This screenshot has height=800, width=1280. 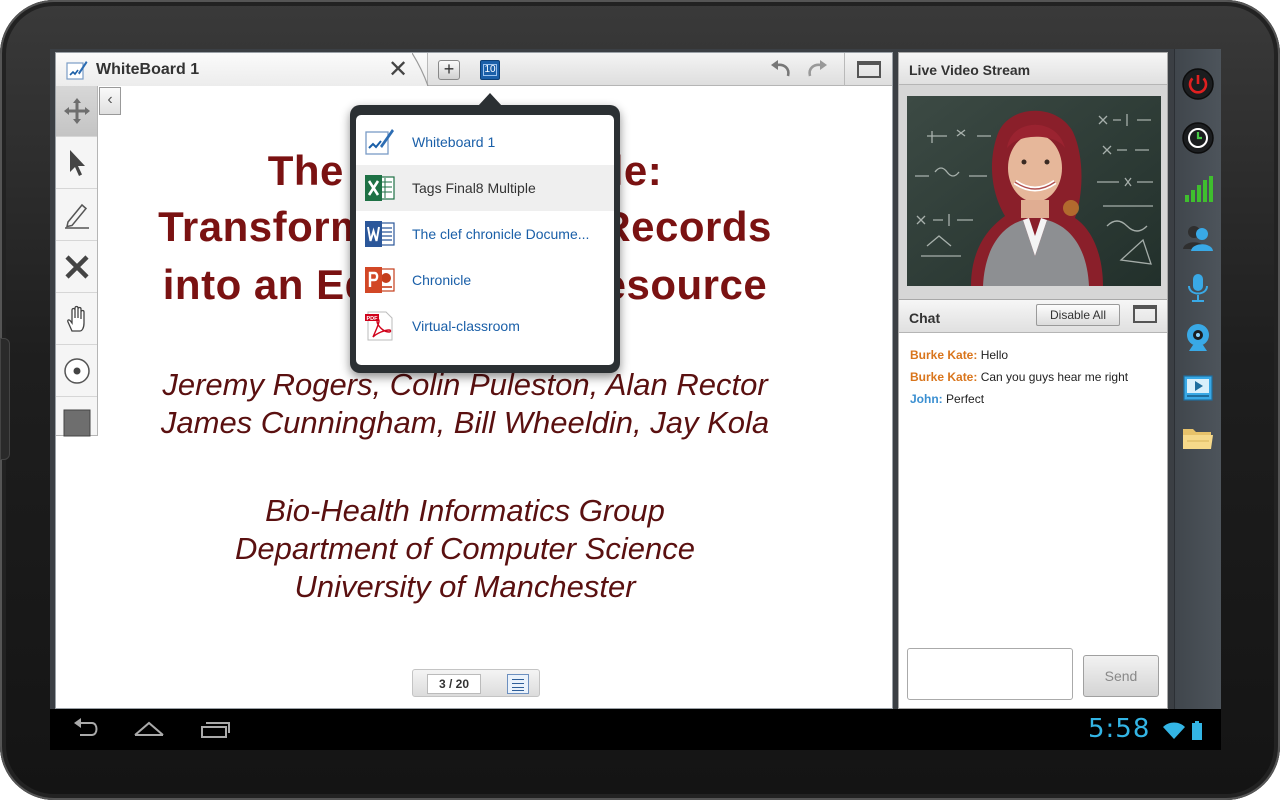 What do you see at coordinates (635, 729) in the screenshot?
I see `android-system-bar: 5:58` at bounding box center [635, 729].